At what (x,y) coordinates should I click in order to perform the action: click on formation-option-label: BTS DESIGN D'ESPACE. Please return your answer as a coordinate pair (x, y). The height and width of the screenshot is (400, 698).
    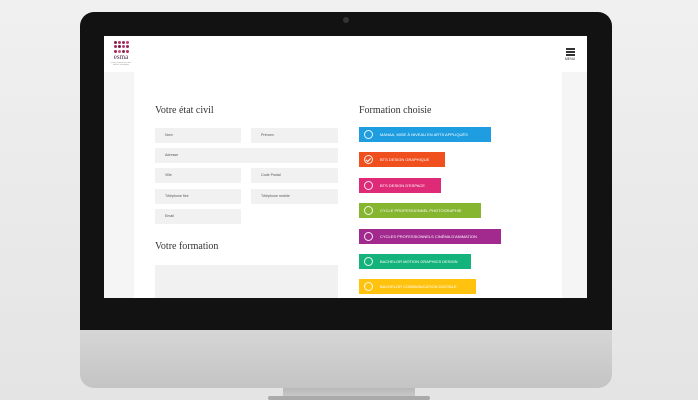
    Looking at the image, I should click on (402, 185).